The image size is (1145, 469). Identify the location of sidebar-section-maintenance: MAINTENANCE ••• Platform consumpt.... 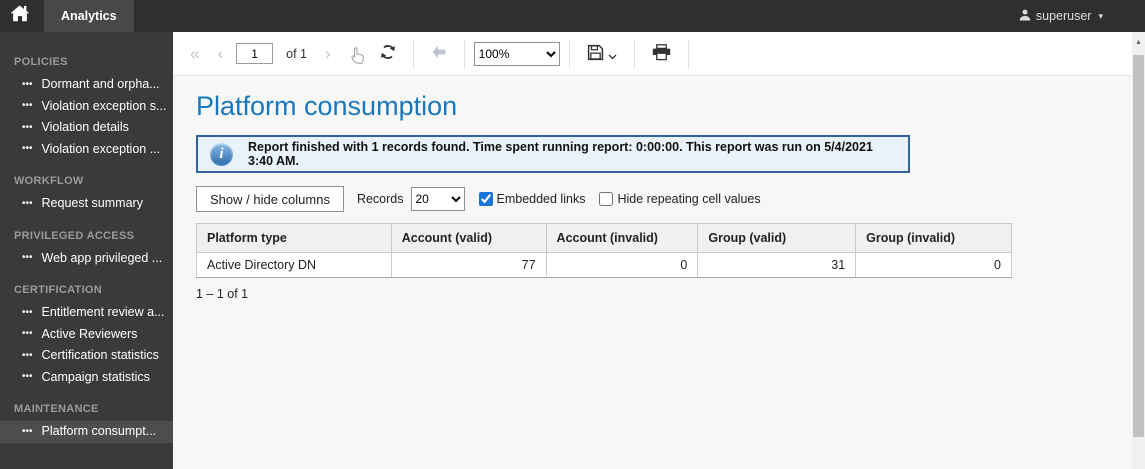
(86, 415).